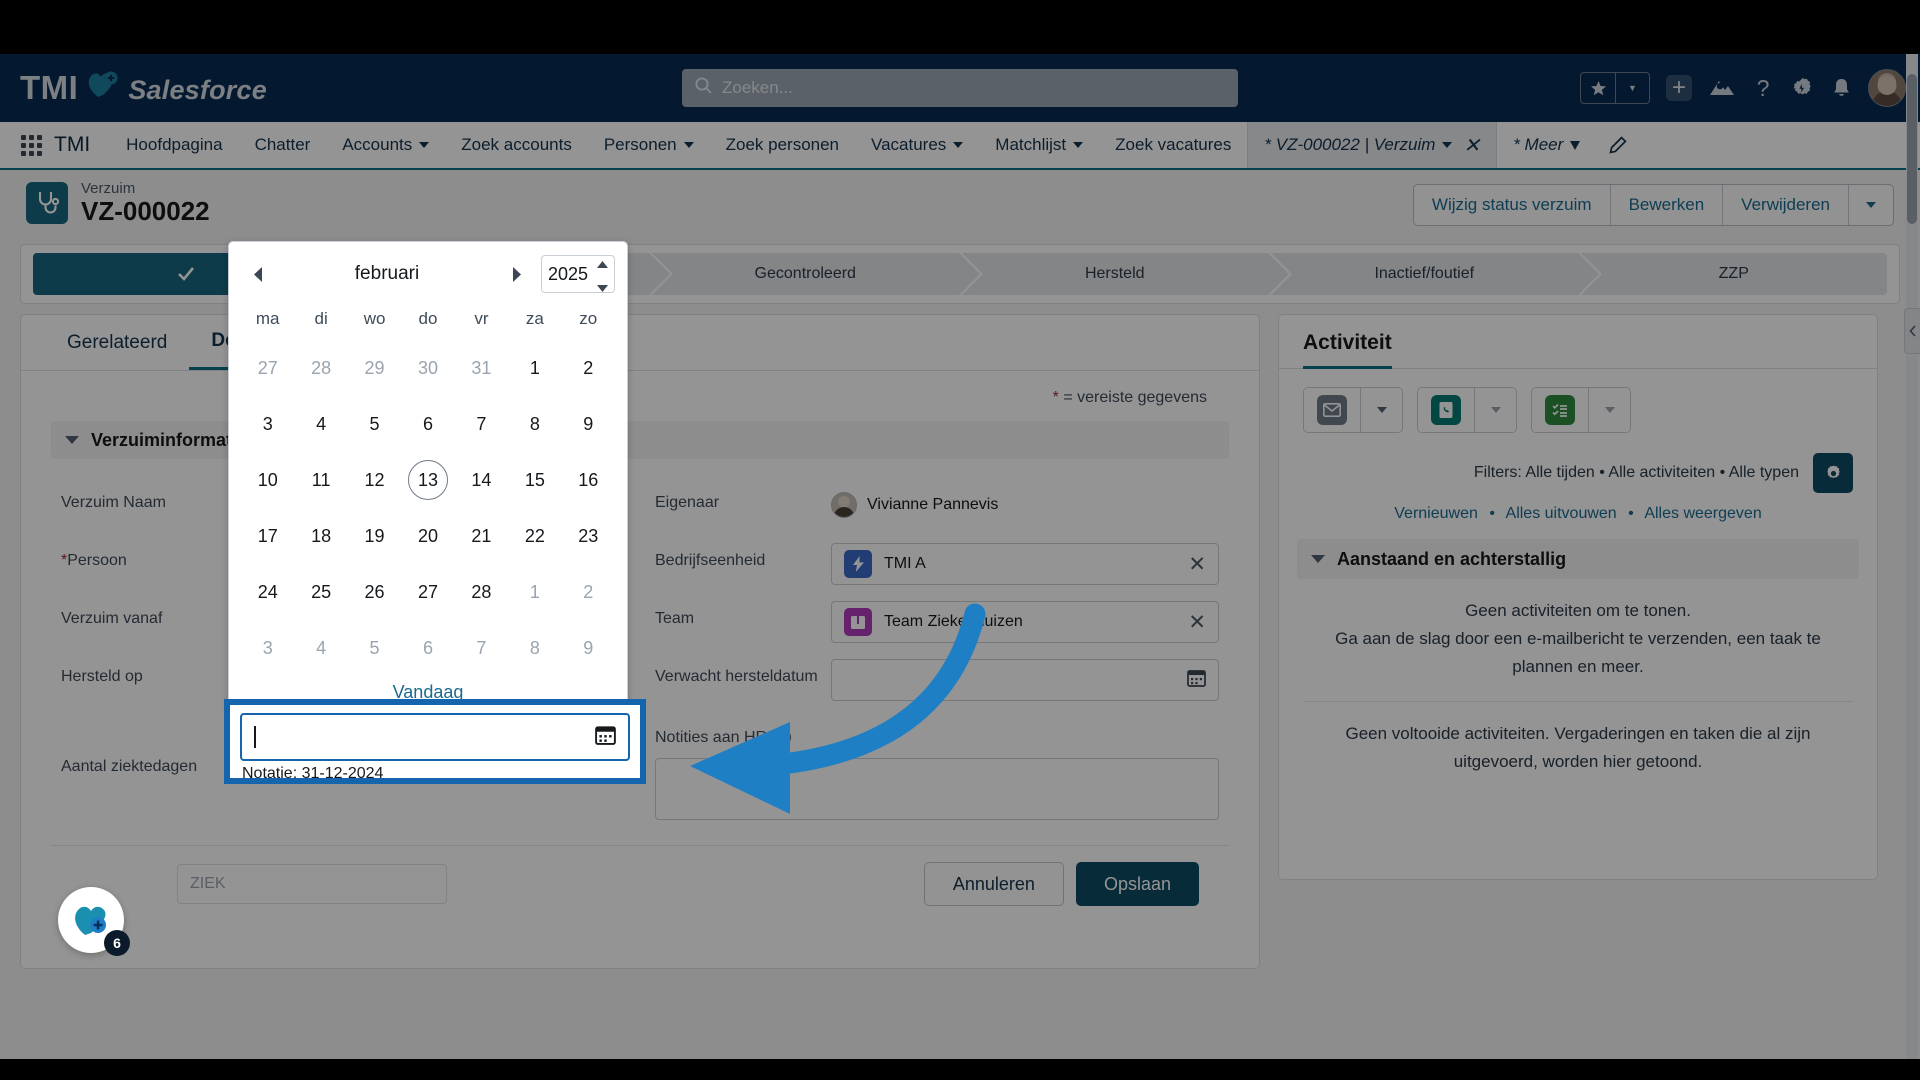 The height and width of the screenshot is (1080, 1920). What do you see at coordinates (374, 592) in the screenshot?
I see `datepicker-day: 26` at bounding box center [374, 592].